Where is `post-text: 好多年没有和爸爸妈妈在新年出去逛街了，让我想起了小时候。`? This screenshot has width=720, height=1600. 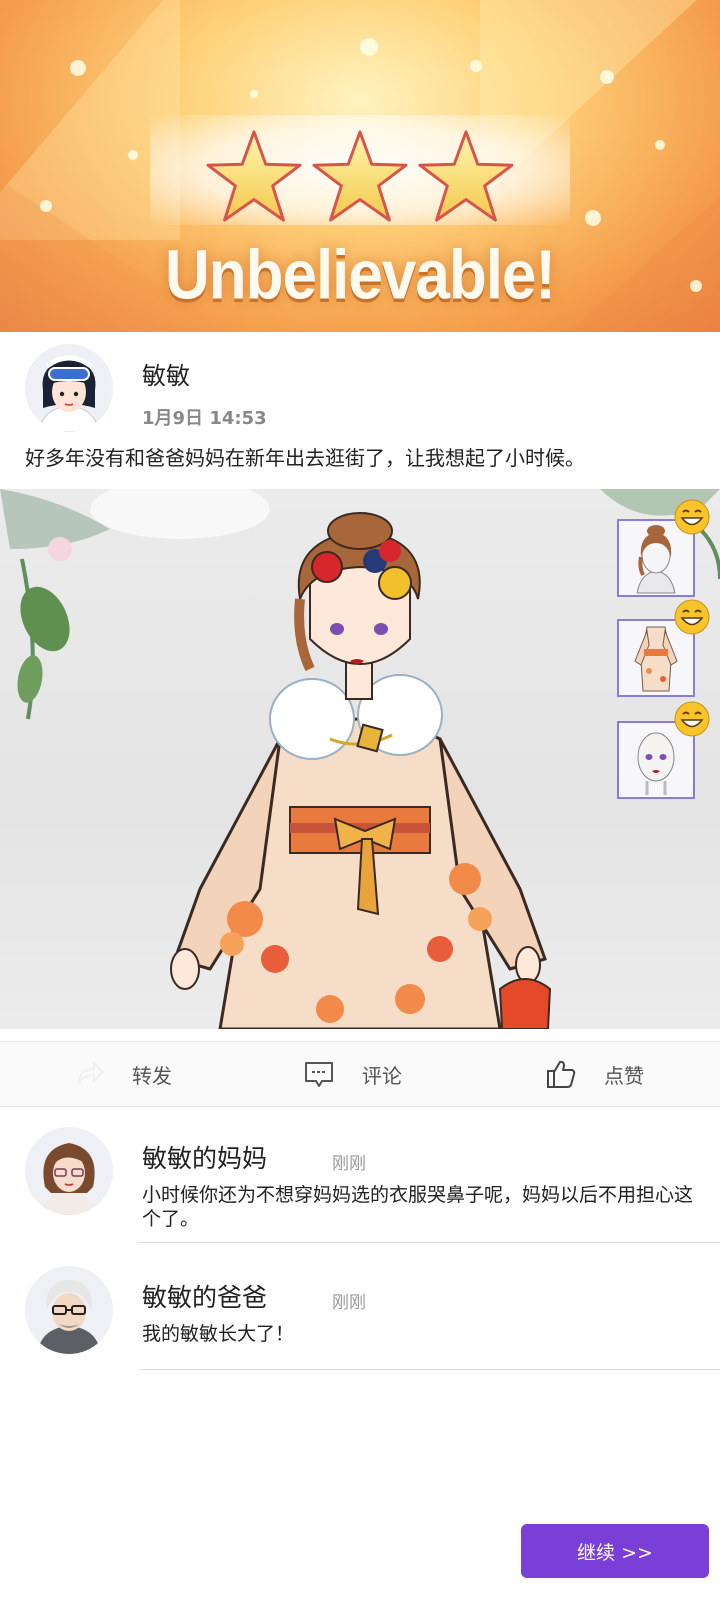
post-text: 好多年没有和爸爸妈妈在新年出去逛街了，让我想起了小时候。 is located at coordinates (305, 458).